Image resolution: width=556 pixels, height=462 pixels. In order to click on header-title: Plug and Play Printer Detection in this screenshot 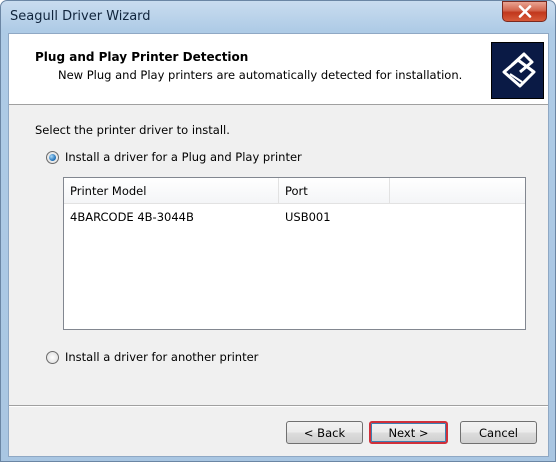, I will do `click(142, 57)`.